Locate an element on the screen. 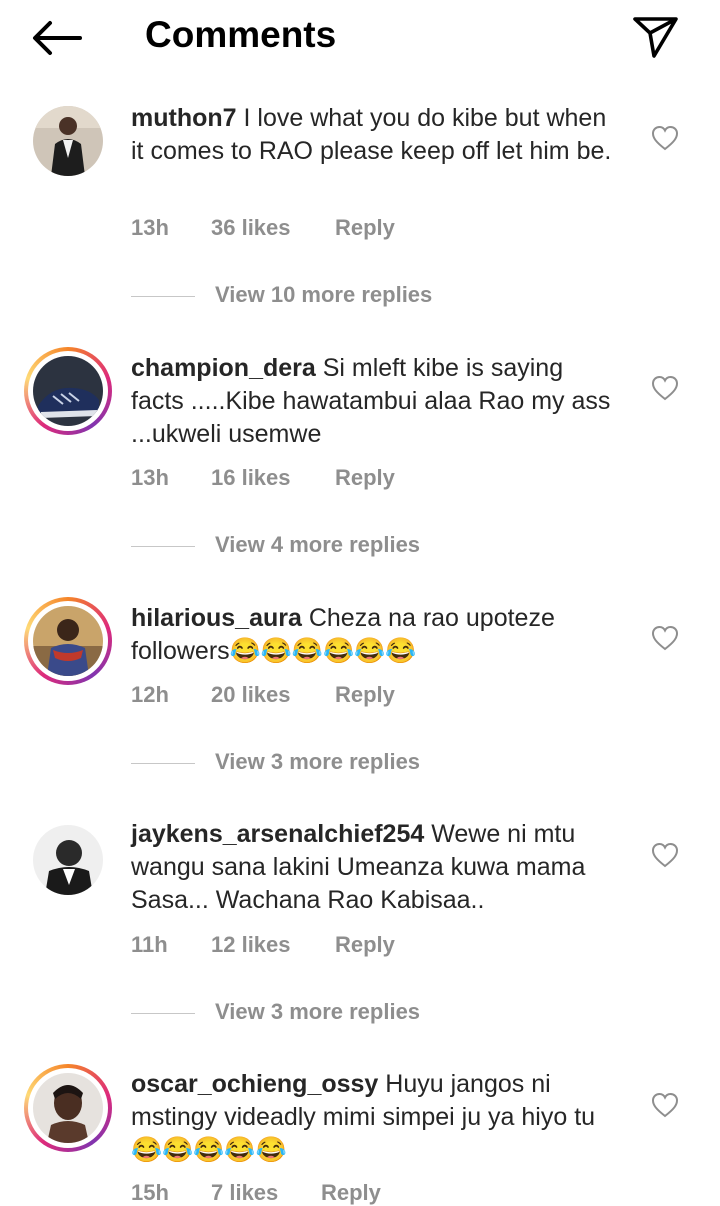  paper-plane-icon is located at coordinates (655, 37).